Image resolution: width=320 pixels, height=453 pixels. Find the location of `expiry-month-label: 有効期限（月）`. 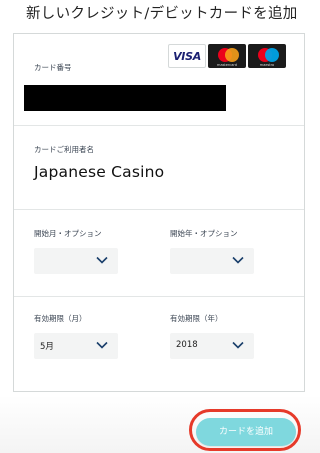

expiry-month-label: 有効期限（月） is located at coordinates (60, 318).